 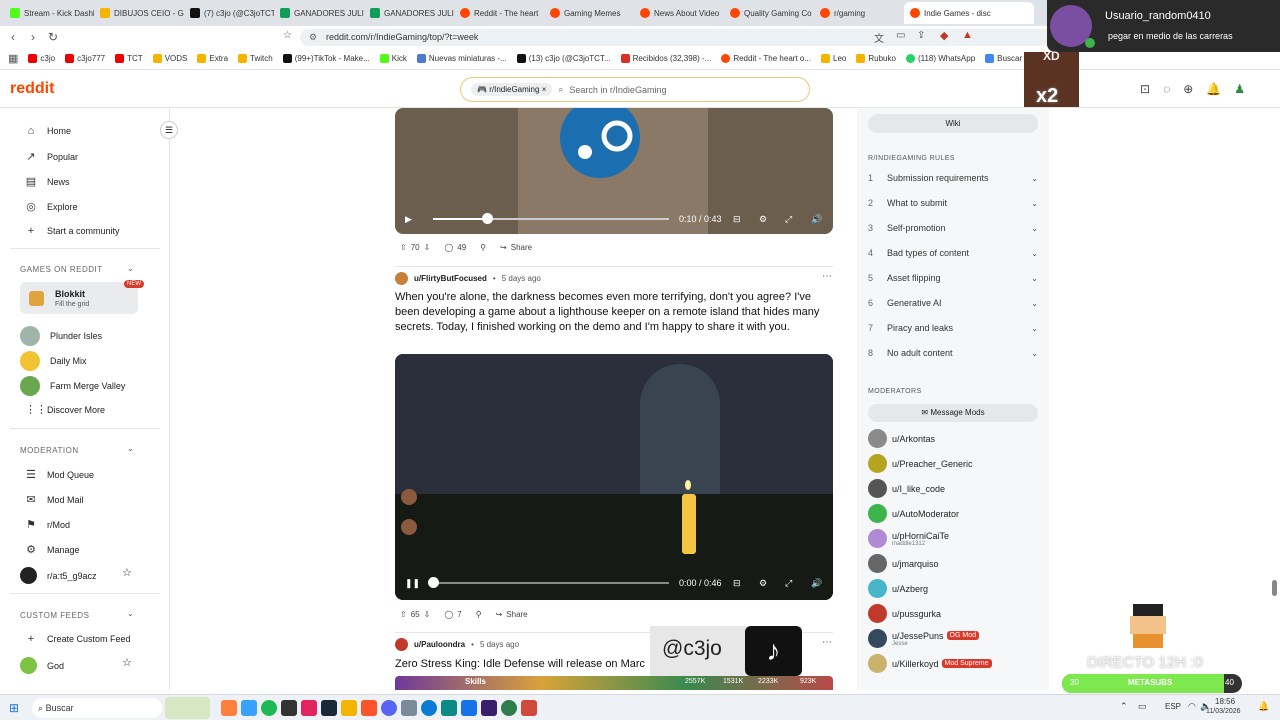 I want to click on create-post-icon: ⊕, so click(x=1188, y=89).